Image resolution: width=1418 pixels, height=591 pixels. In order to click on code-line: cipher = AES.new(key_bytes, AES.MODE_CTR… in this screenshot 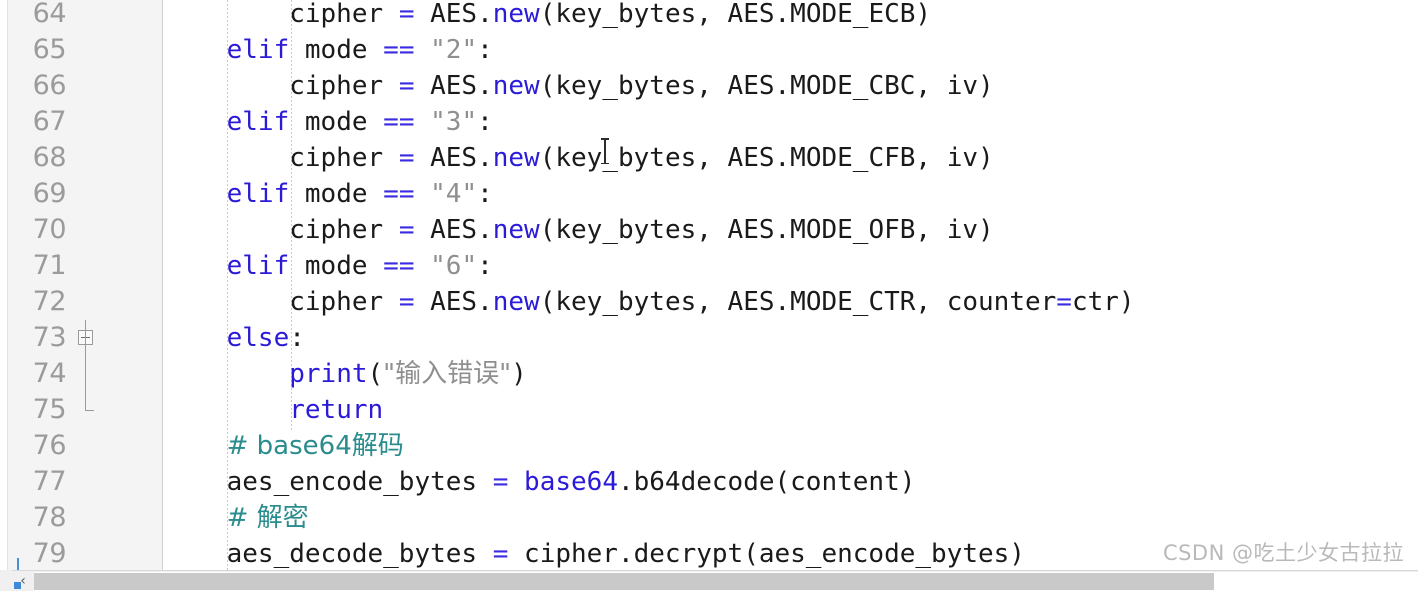, I will do `click(649, 302)`.